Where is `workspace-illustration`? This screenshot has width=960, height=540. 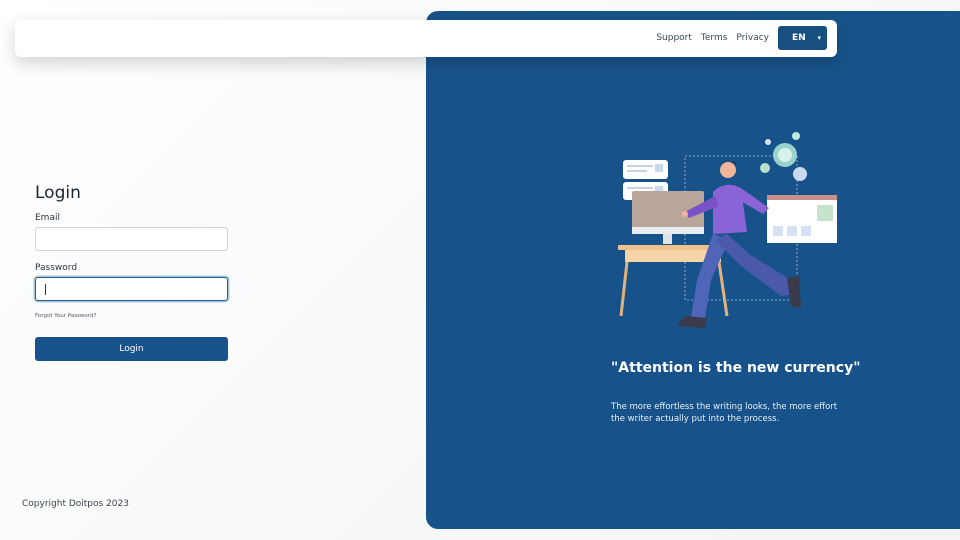 workspace-illustration is located at coordinates (727, 230).